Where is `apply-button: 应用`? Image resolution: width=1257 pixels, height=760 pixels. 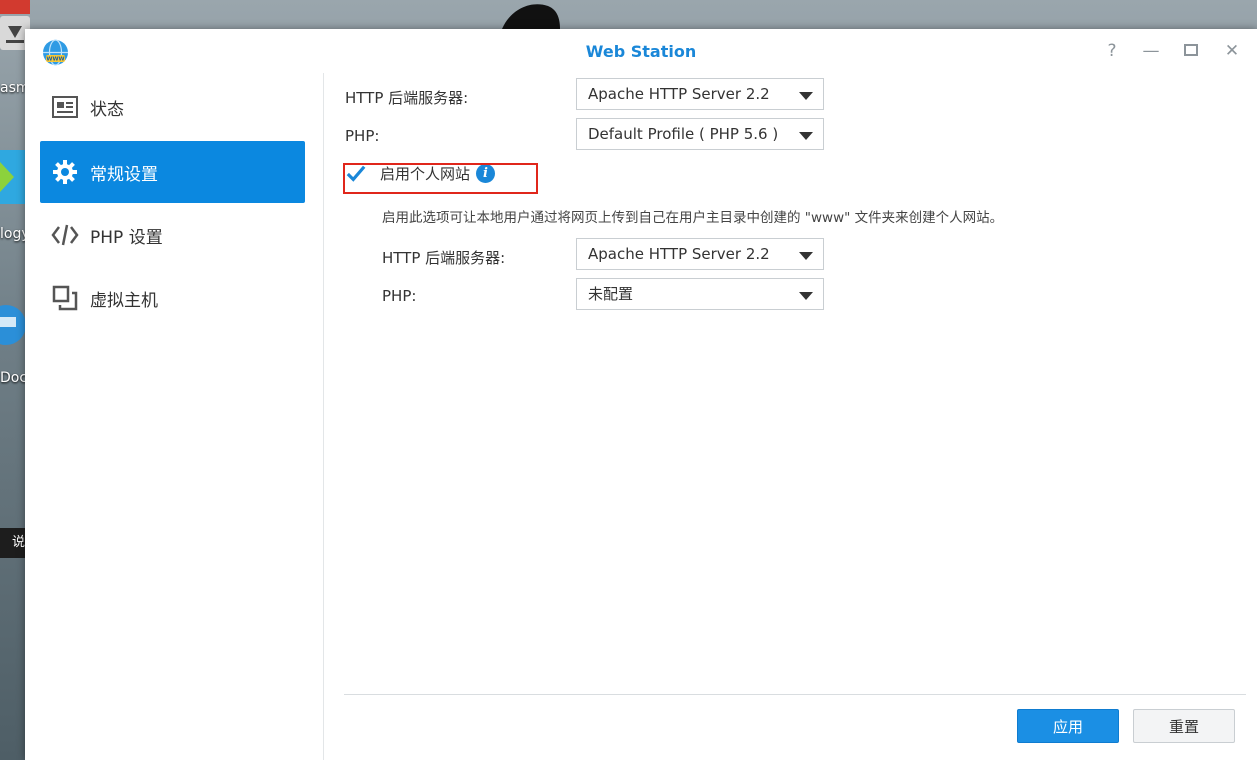 apply-button: 应用 is located at coordinates (1068, 726).